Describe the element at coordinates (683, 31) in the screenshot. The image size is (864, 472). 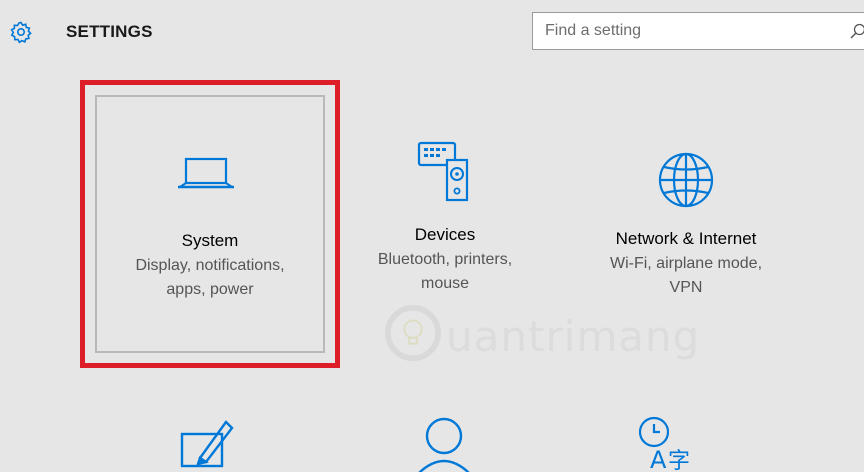
I see `search-input` at that location.